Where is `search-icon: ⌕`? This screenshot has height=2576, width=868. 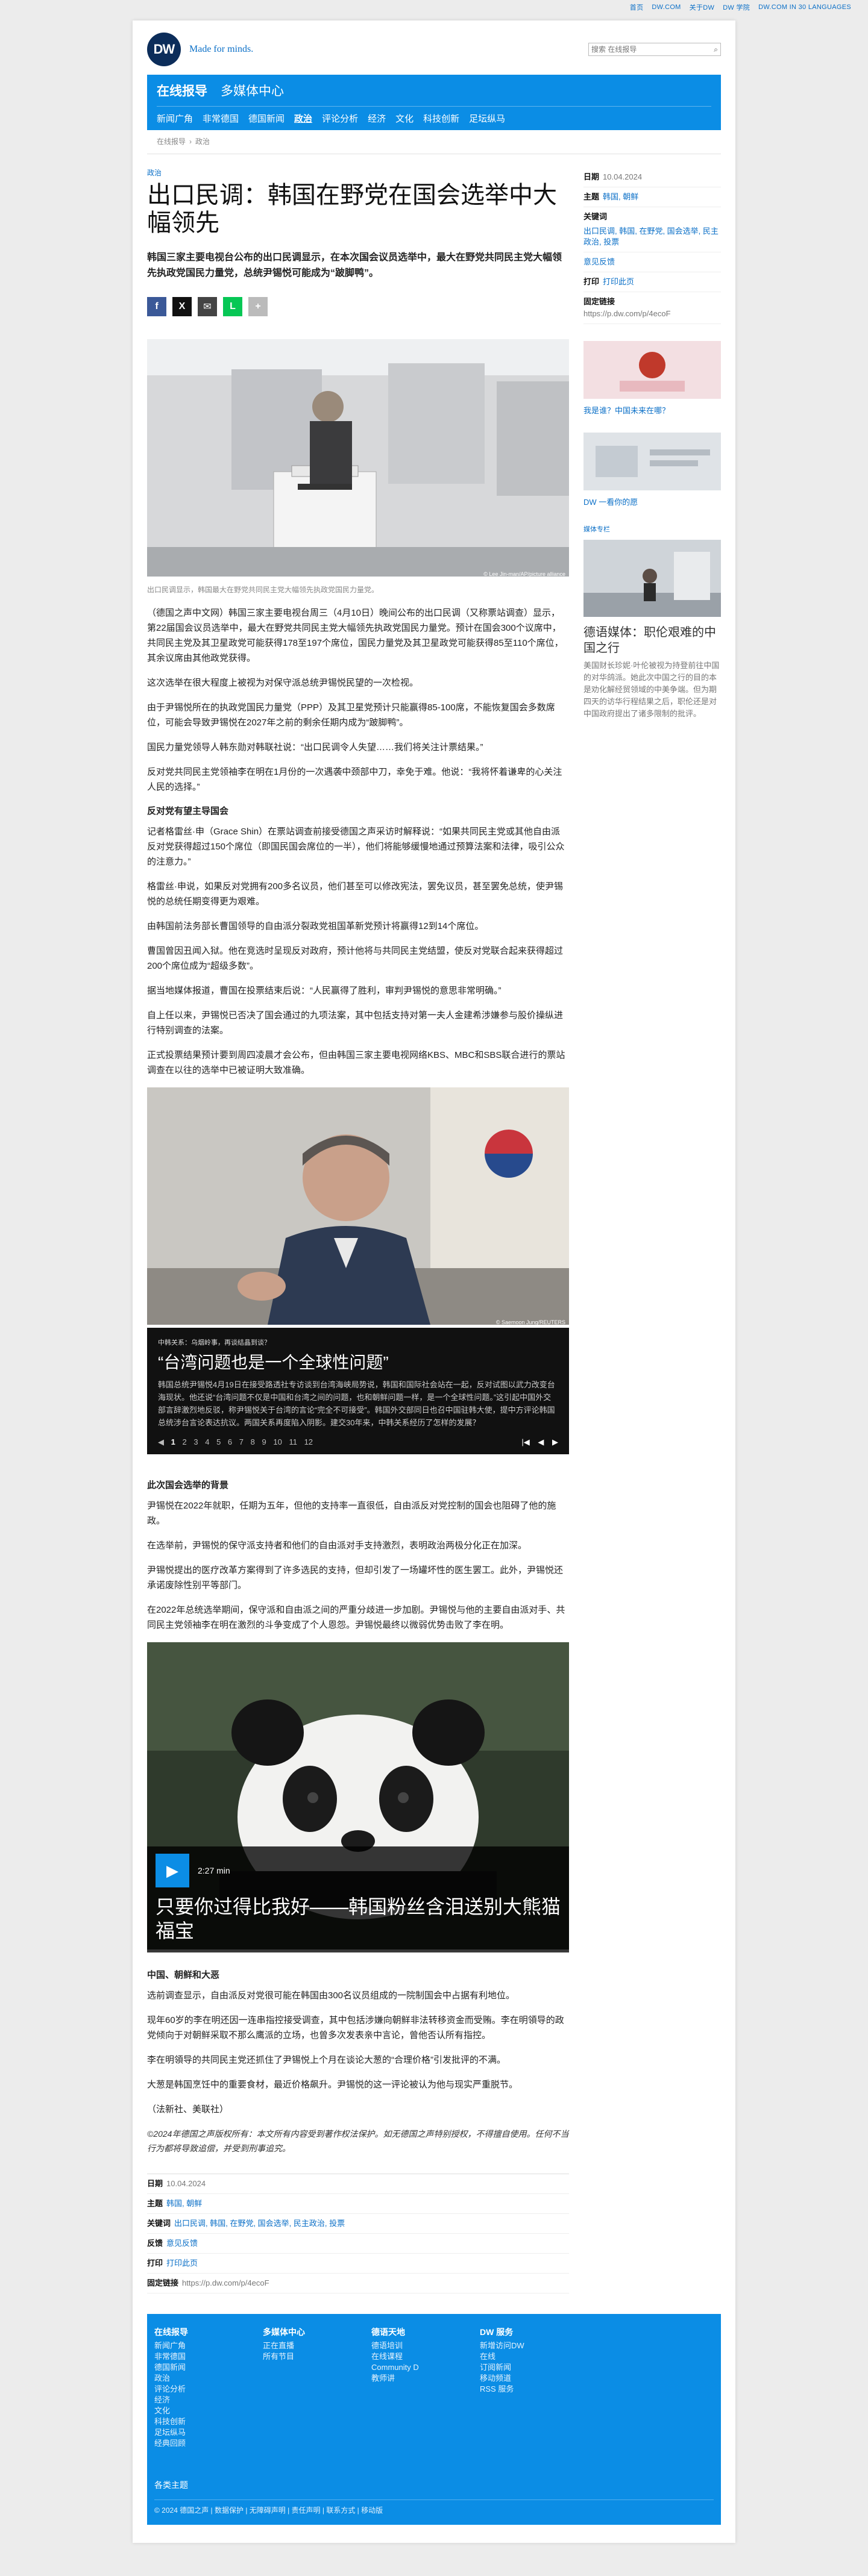 search-icon: ⌕ is located at coordinates (716, 50).